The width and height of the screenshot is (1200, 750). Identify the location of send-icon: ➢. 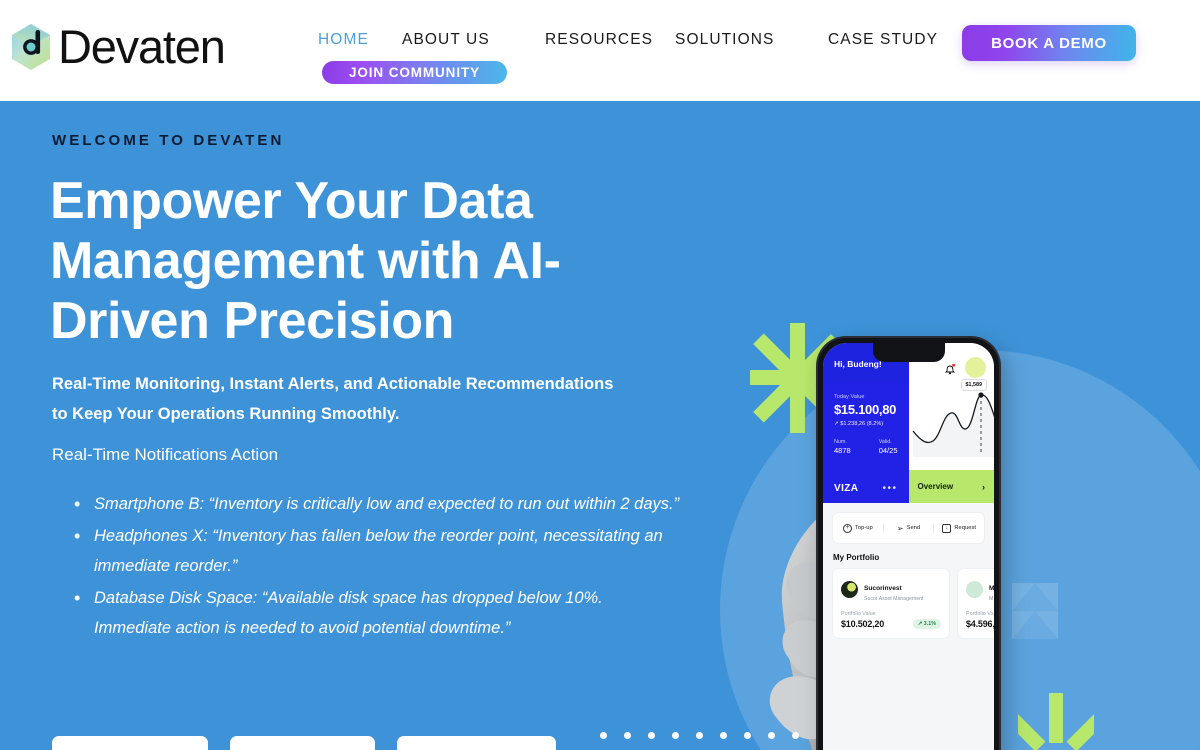
(900, 528).